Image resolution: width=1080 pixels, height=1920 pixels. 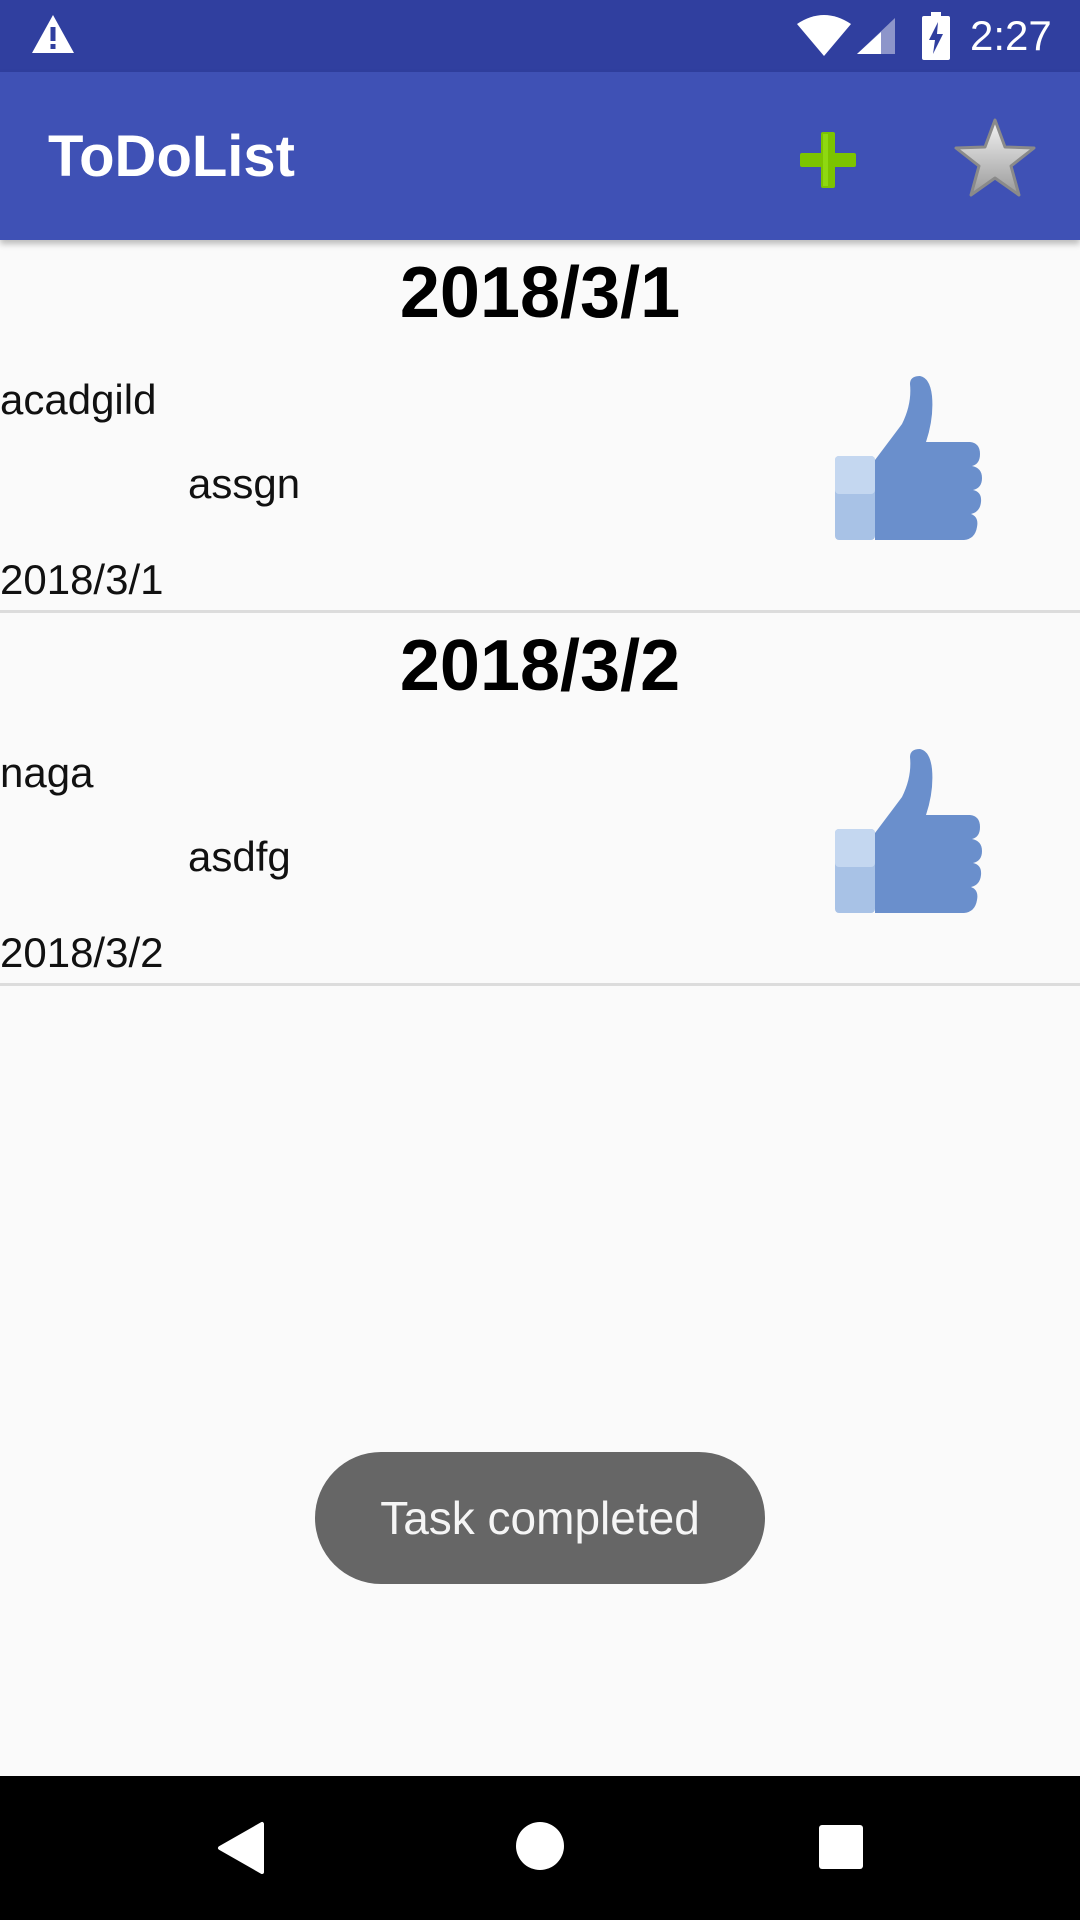 What do you see at coordinates (82, 579) in the screenshot?
I see `task-date: 2018/3/1` at bounding box center [82, 579].